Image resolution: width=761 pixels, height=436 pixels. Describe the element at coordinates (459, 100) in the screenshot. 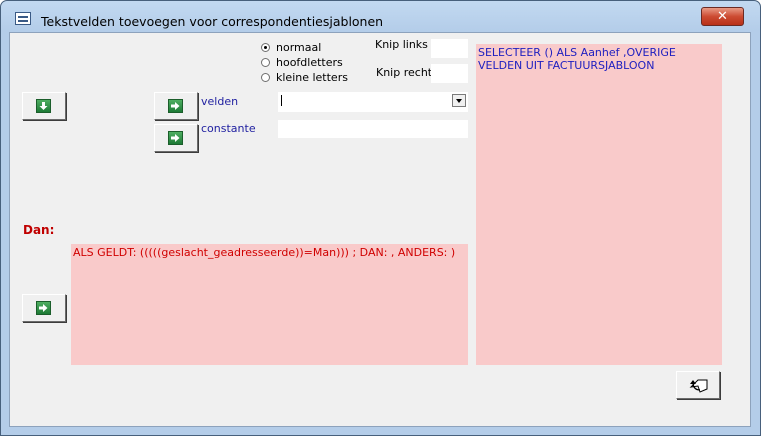

I see `chevron-down-icon` at that location.